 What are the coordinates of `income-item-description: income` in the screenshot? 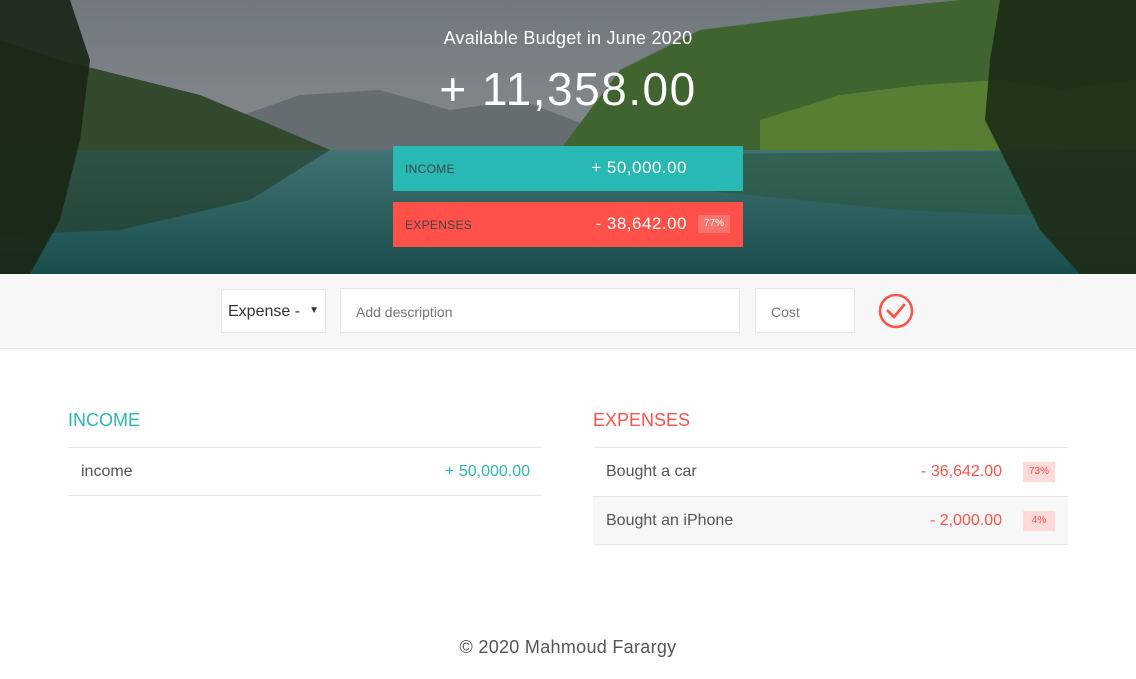 It's located at (107, 471).